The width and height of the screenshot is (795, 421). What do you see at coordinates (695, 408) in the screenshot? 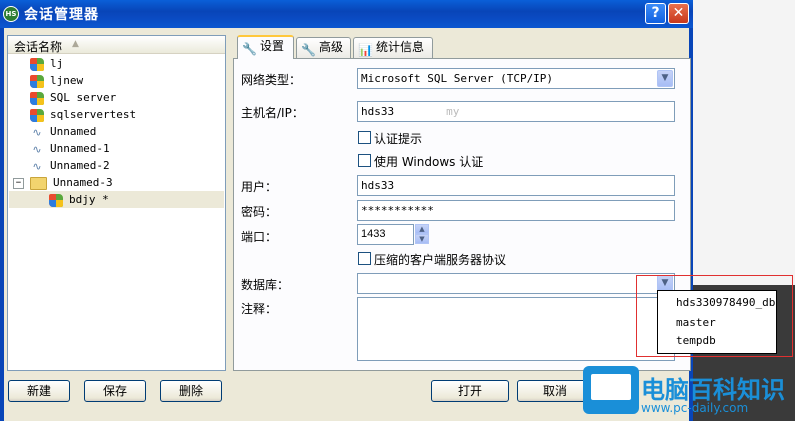
I see `watermark-url: www.pc-daily.com` at bounding box center [695, 408].